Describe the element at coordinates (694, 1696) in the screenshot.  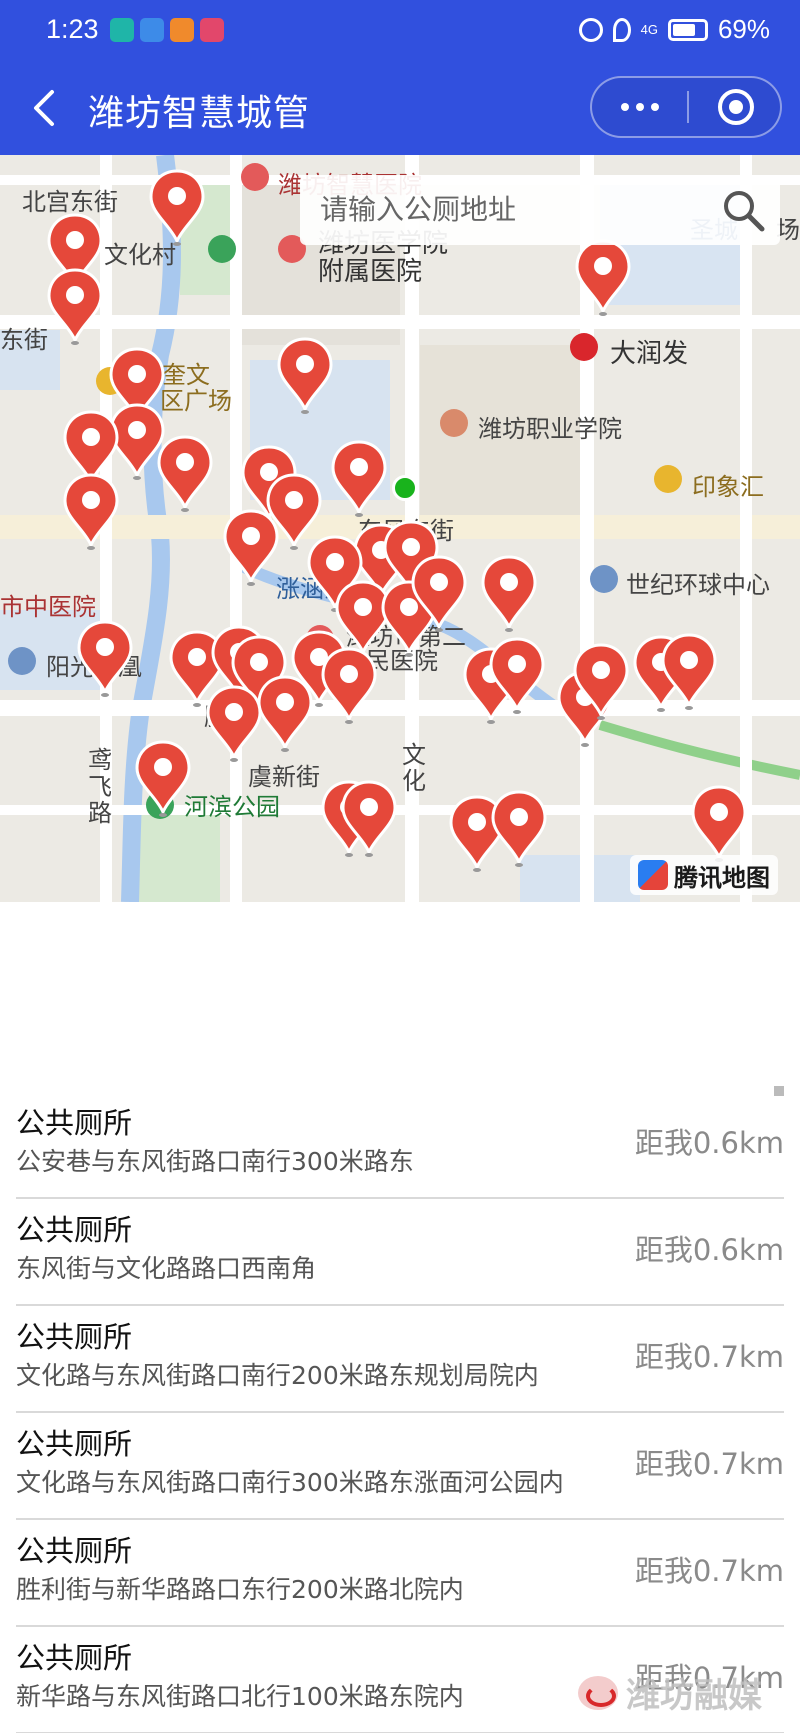
I see `watermark-text: 潍坊融媒` at that location.